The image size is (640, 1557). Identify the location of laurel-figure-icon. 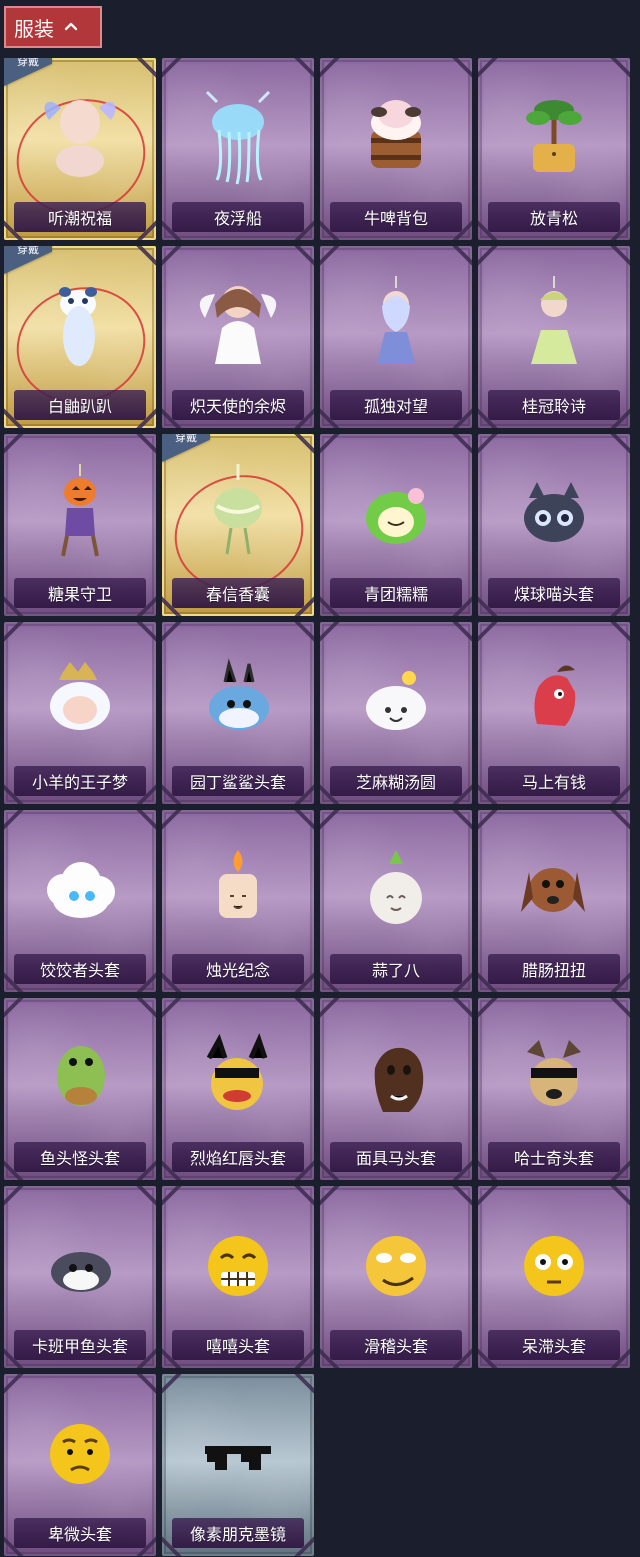
(554, 325).